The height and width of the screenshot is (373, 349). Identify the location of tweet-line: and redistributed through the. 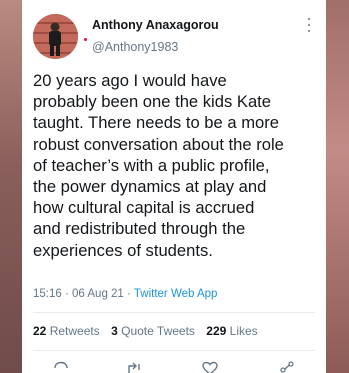
(139, 229).